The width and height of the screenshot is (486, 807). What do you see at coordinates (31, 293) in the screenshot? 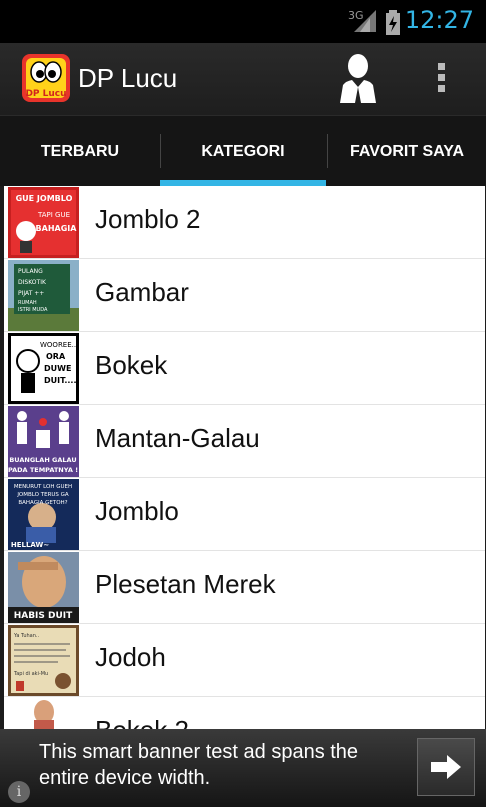
I see `svg-text: PIJAT ++` at bounding box center [31, 293].